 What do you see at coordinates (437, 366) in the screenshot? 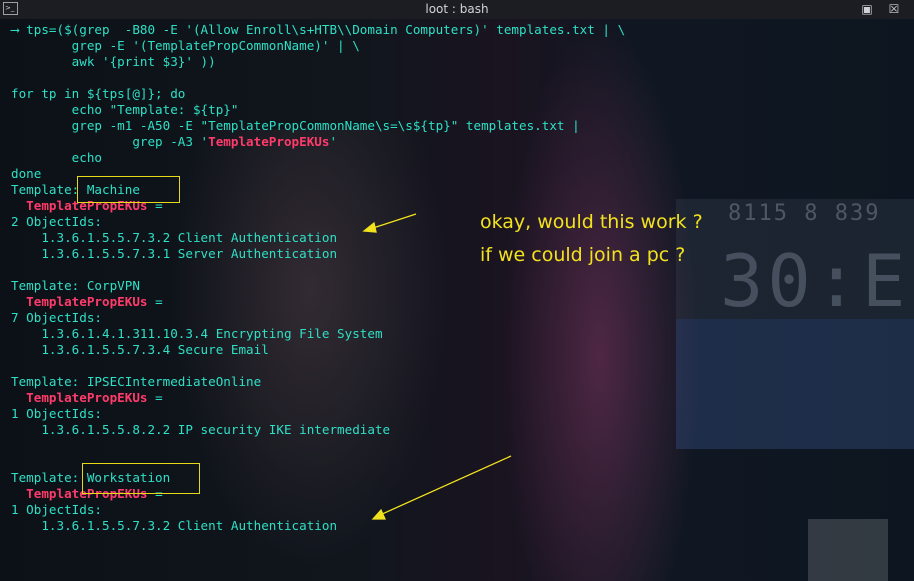
I see `annotation-arrows` at bounding box center [437, 366].